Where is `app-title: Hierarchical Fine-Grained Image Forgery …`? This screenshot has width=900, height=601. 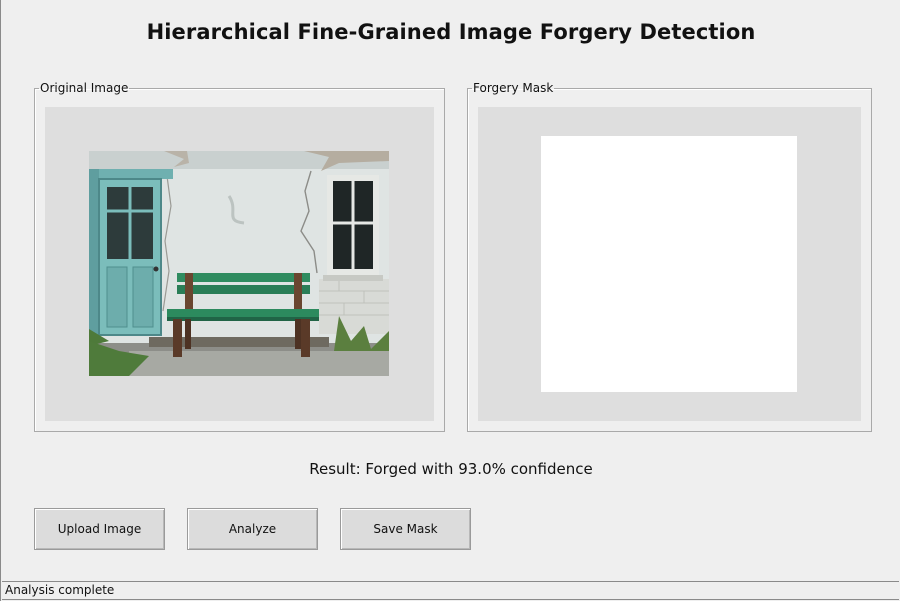
app-title: Hierarchical Fine-Grained Image Forgery … is located at coordinates (451, 32).